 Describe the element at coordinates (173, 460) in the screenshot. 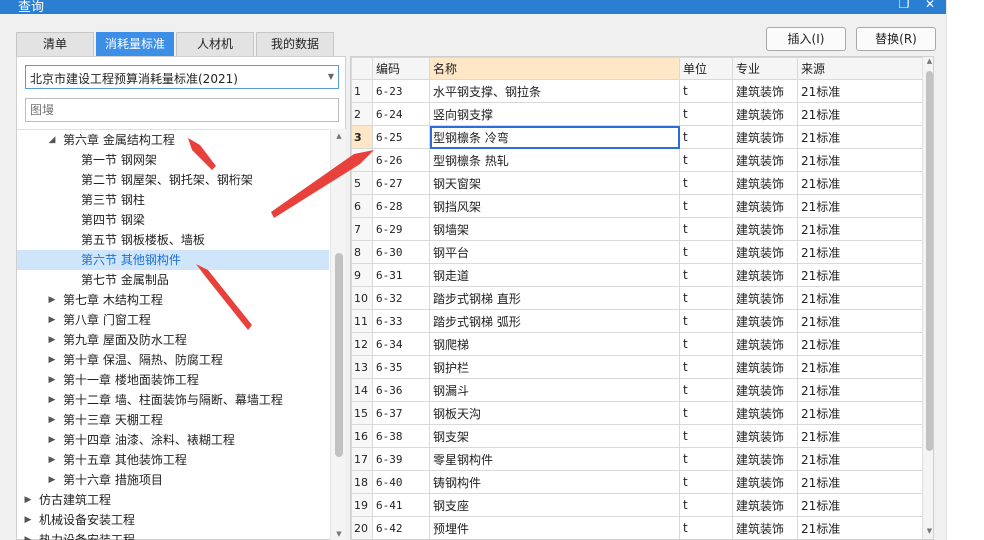

I see `tree-item: ▶ 第十五章 其他装饰工程` at that location.